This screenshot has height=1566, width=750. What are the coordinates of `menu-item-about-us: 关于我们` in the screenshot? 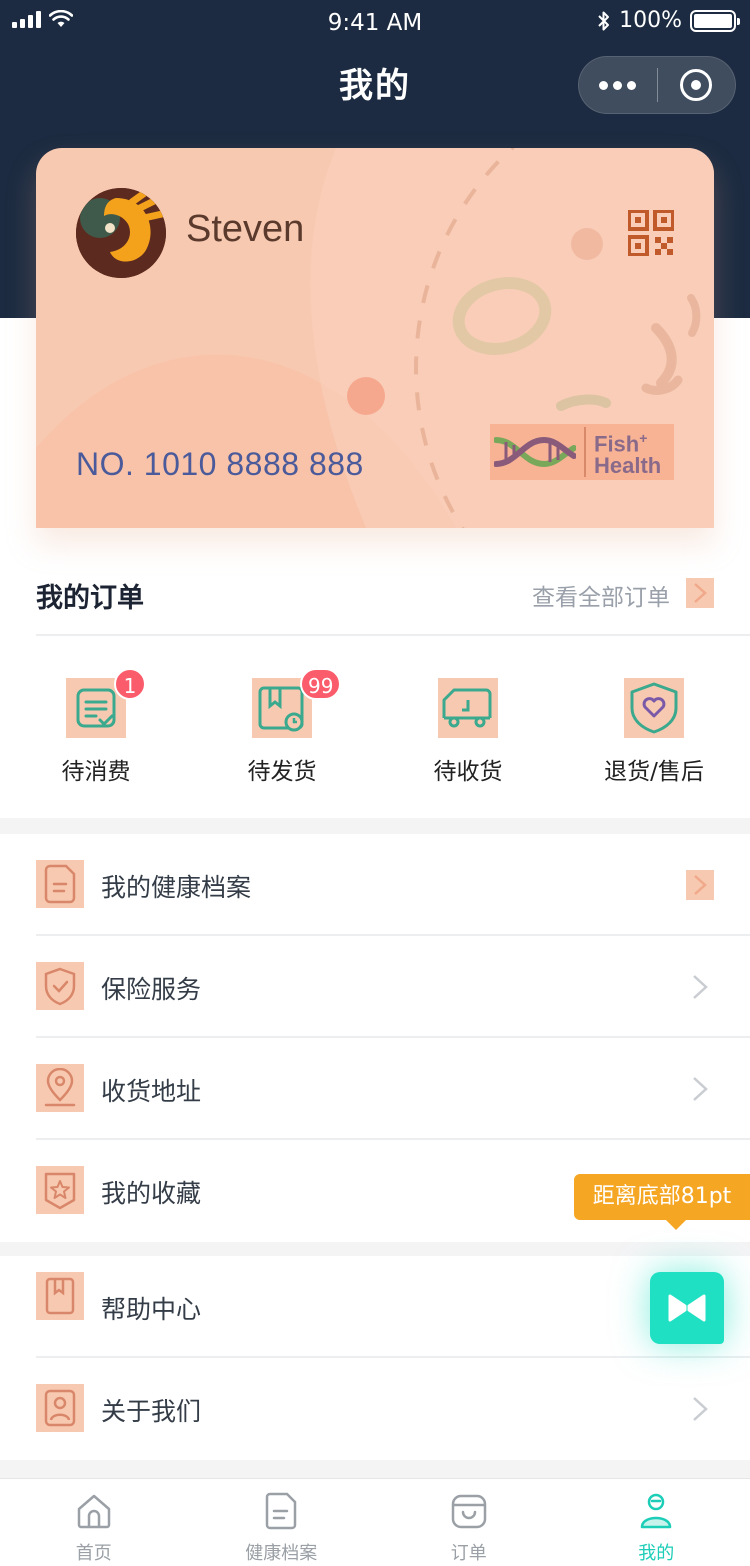 It's located at (375, 1409).